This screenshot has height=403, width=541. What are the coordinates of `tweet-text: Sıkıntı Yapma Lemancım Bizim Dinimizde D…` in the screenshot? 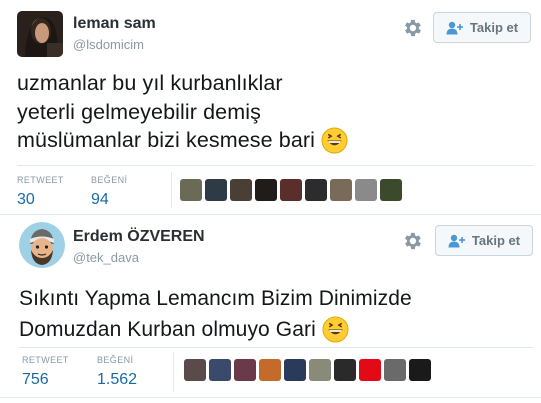 It's located at (215, 314).